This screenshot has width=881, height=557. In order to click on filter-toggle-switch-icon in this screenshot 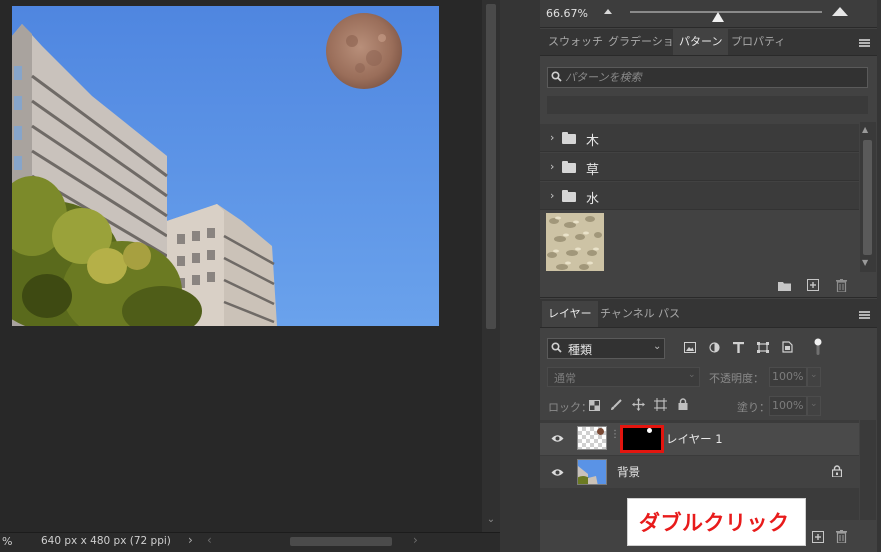, I will do `click(818, 346)`.